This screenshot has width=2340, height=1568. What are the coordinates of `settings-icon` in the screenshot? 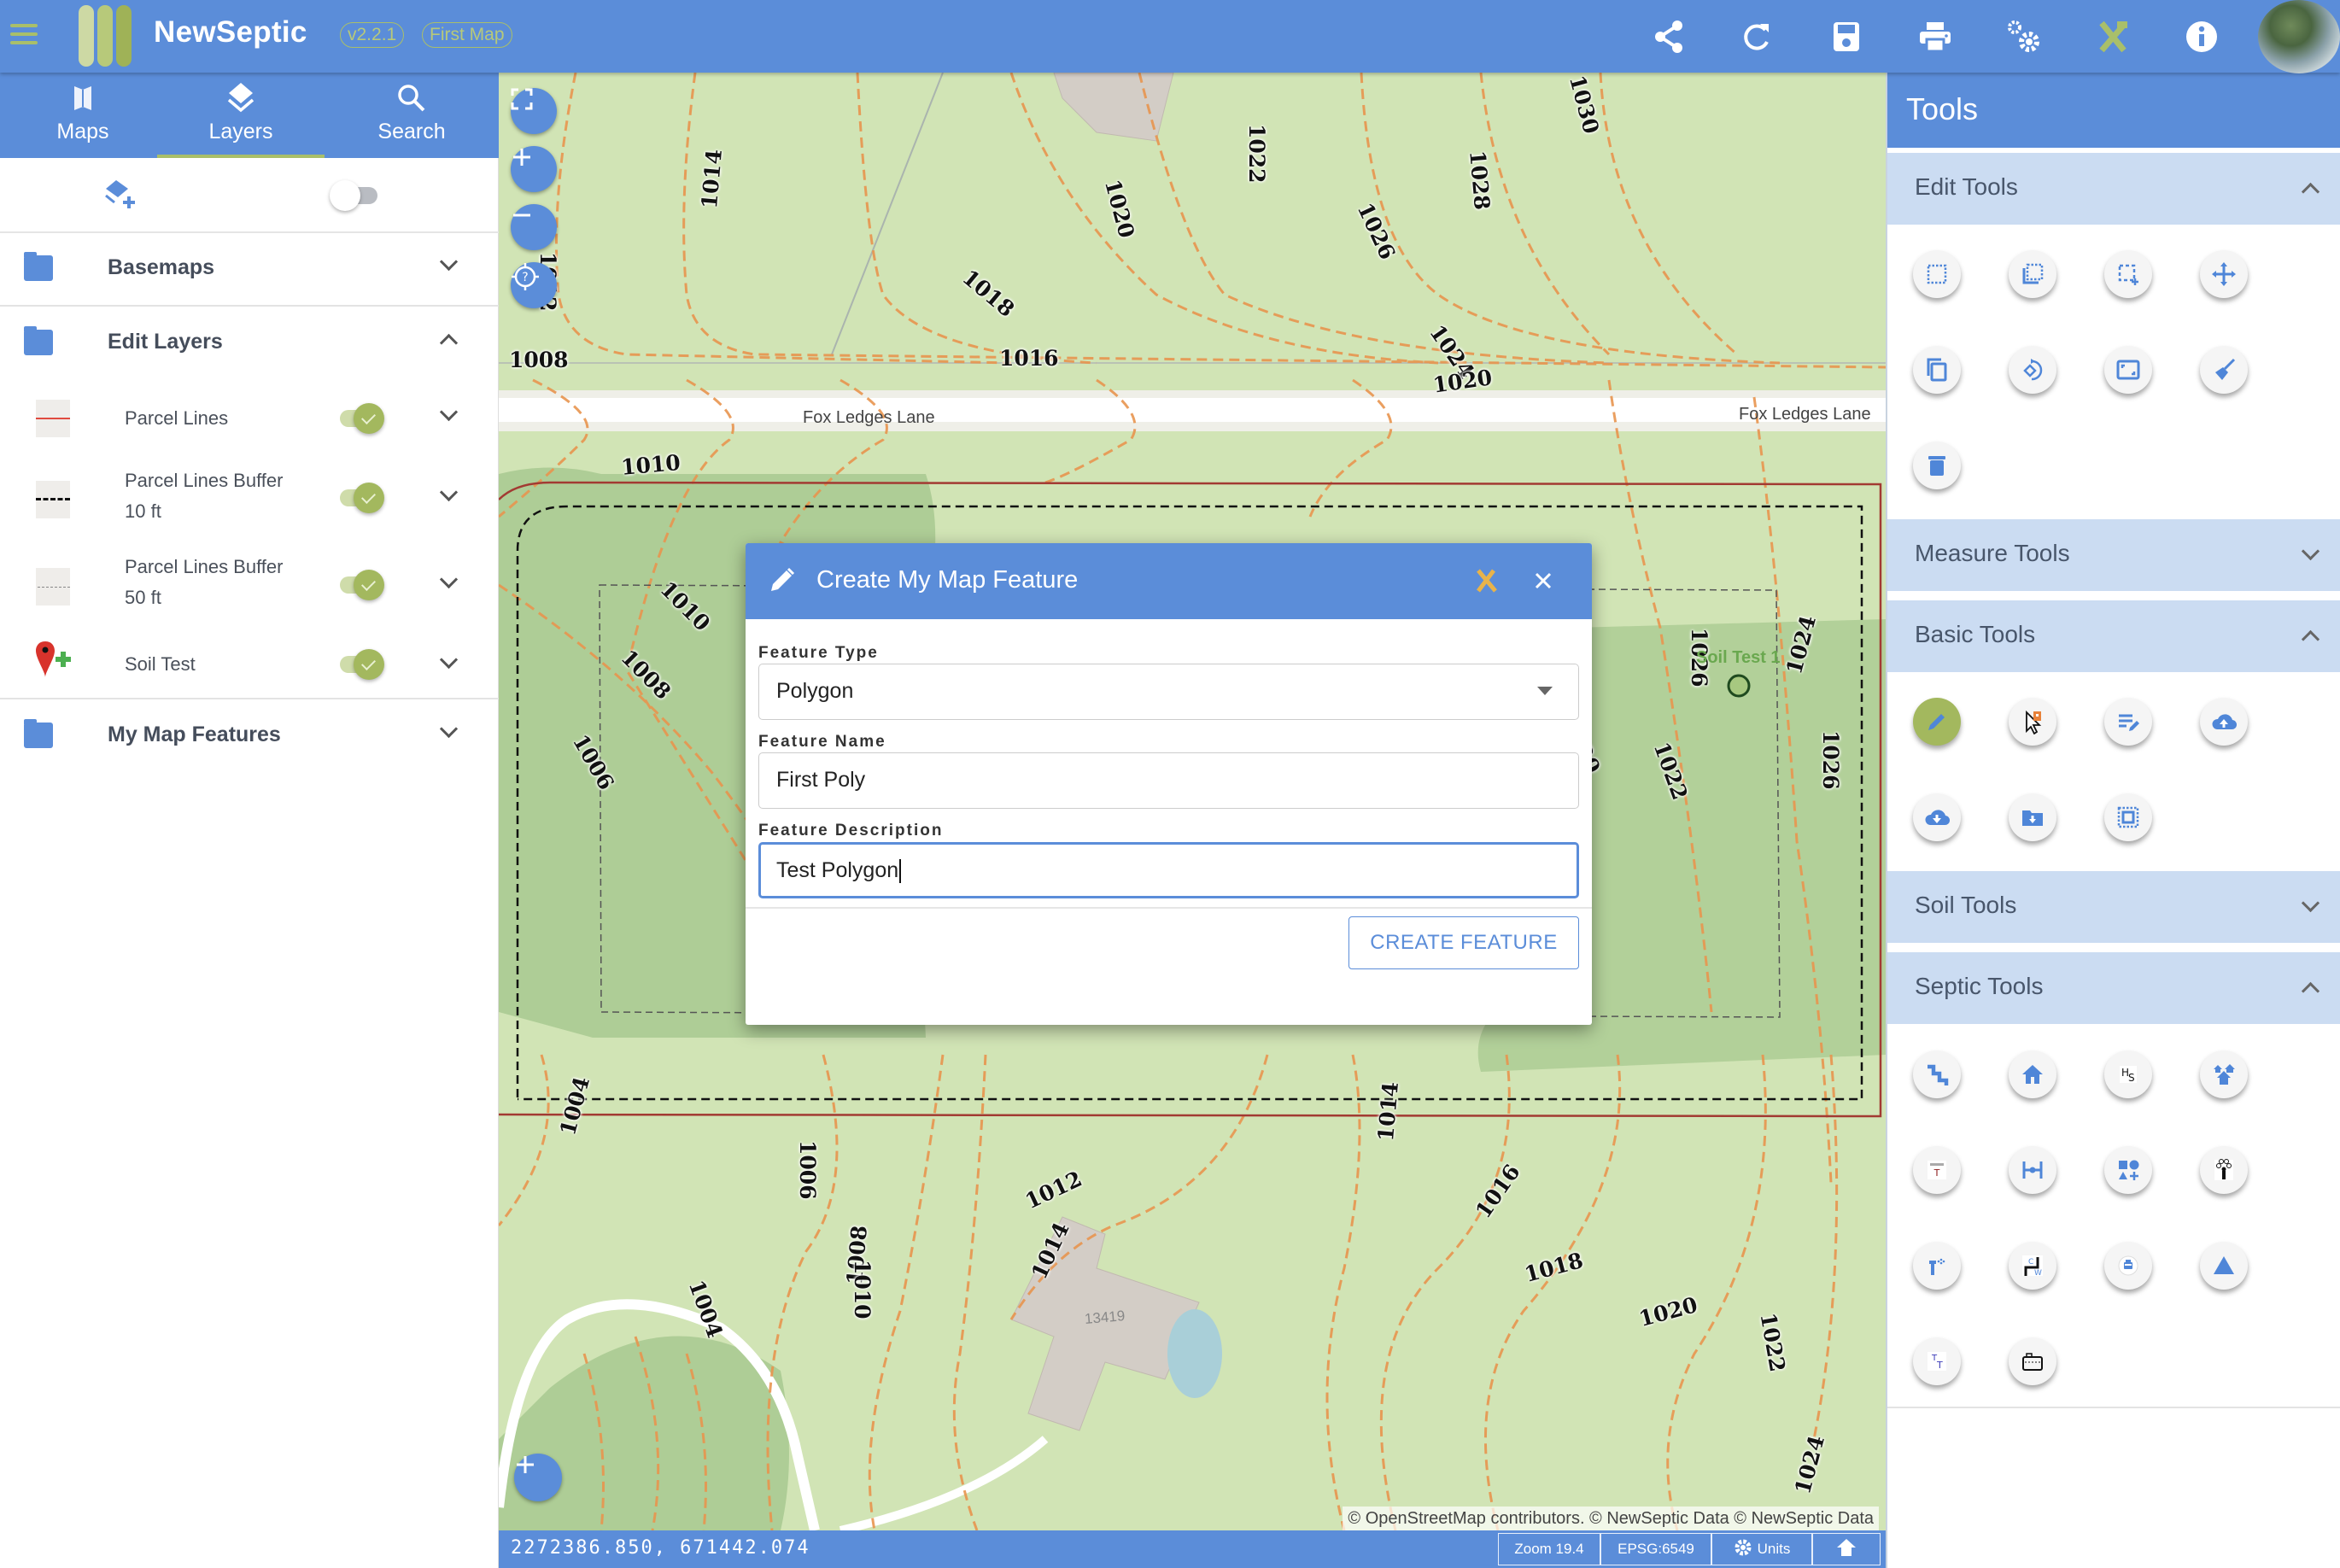 It's located at (2024, 37).